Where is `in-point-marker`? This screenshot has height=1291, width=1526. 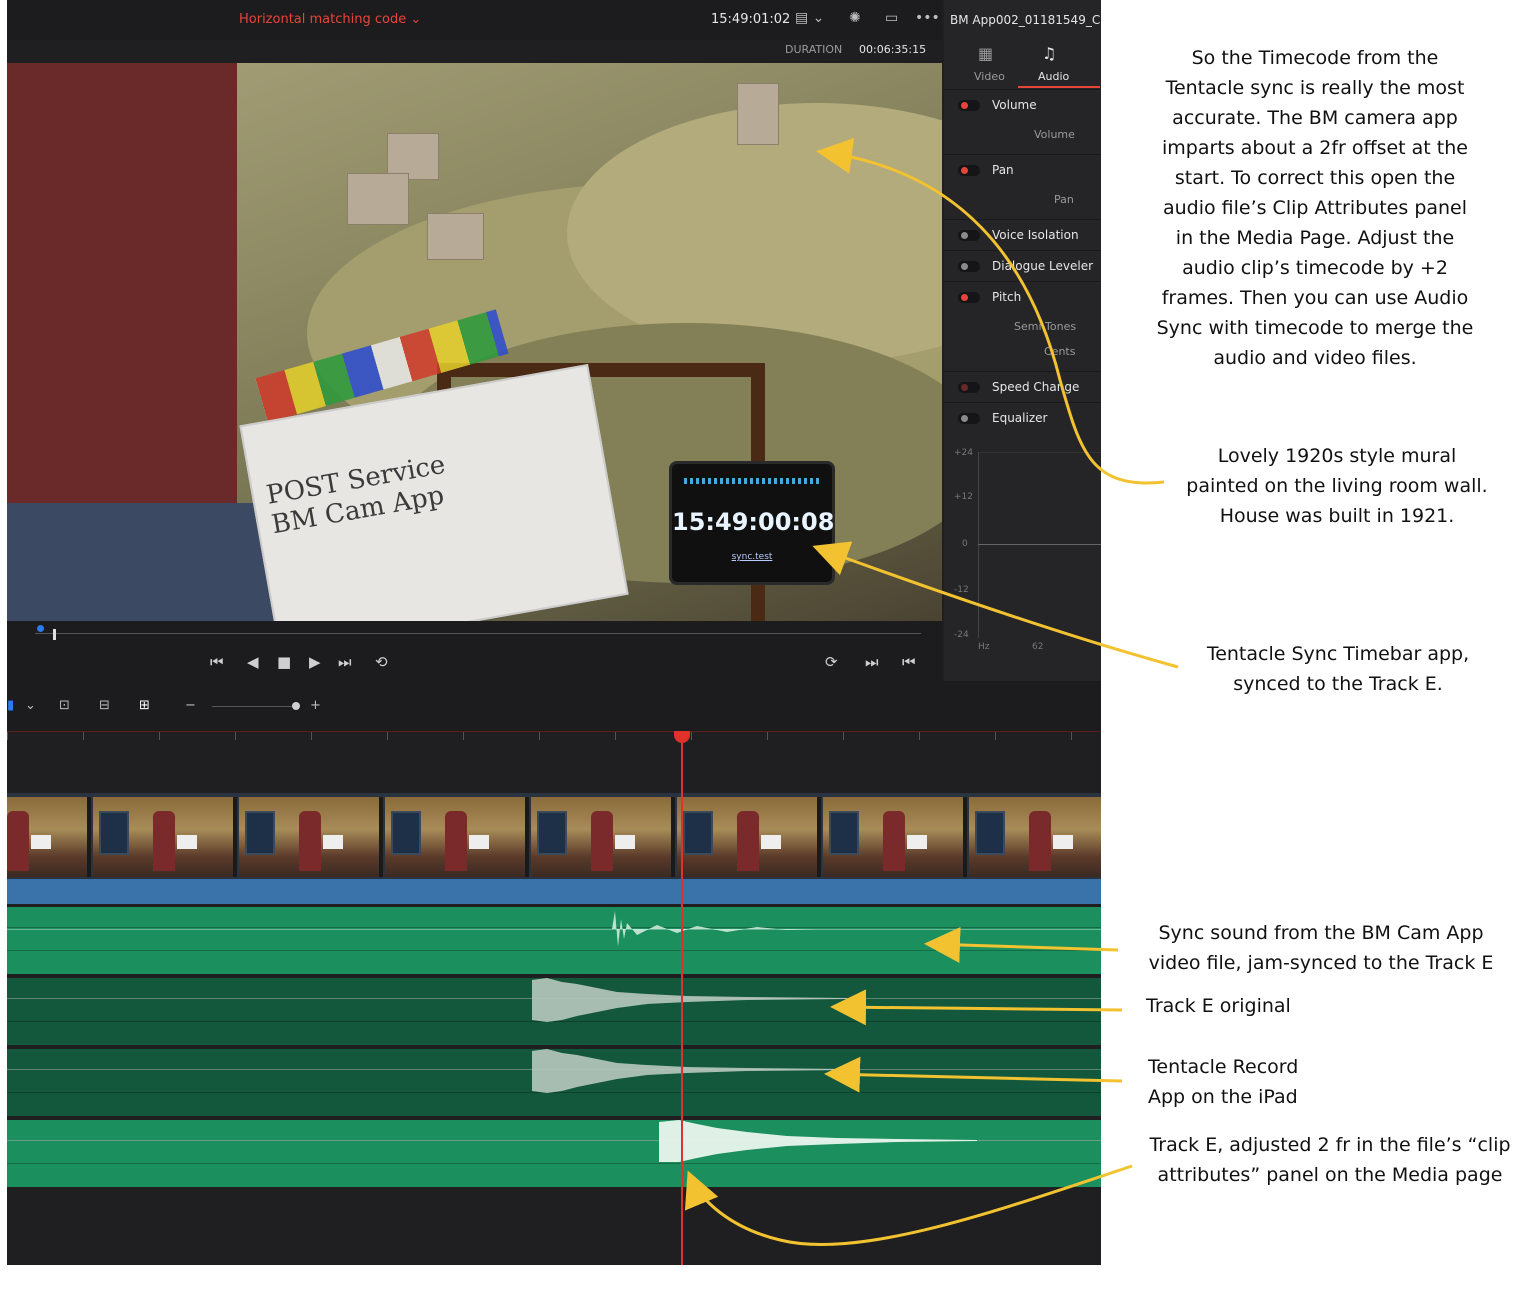
in-point-marker is located at coordinates (40, 628).